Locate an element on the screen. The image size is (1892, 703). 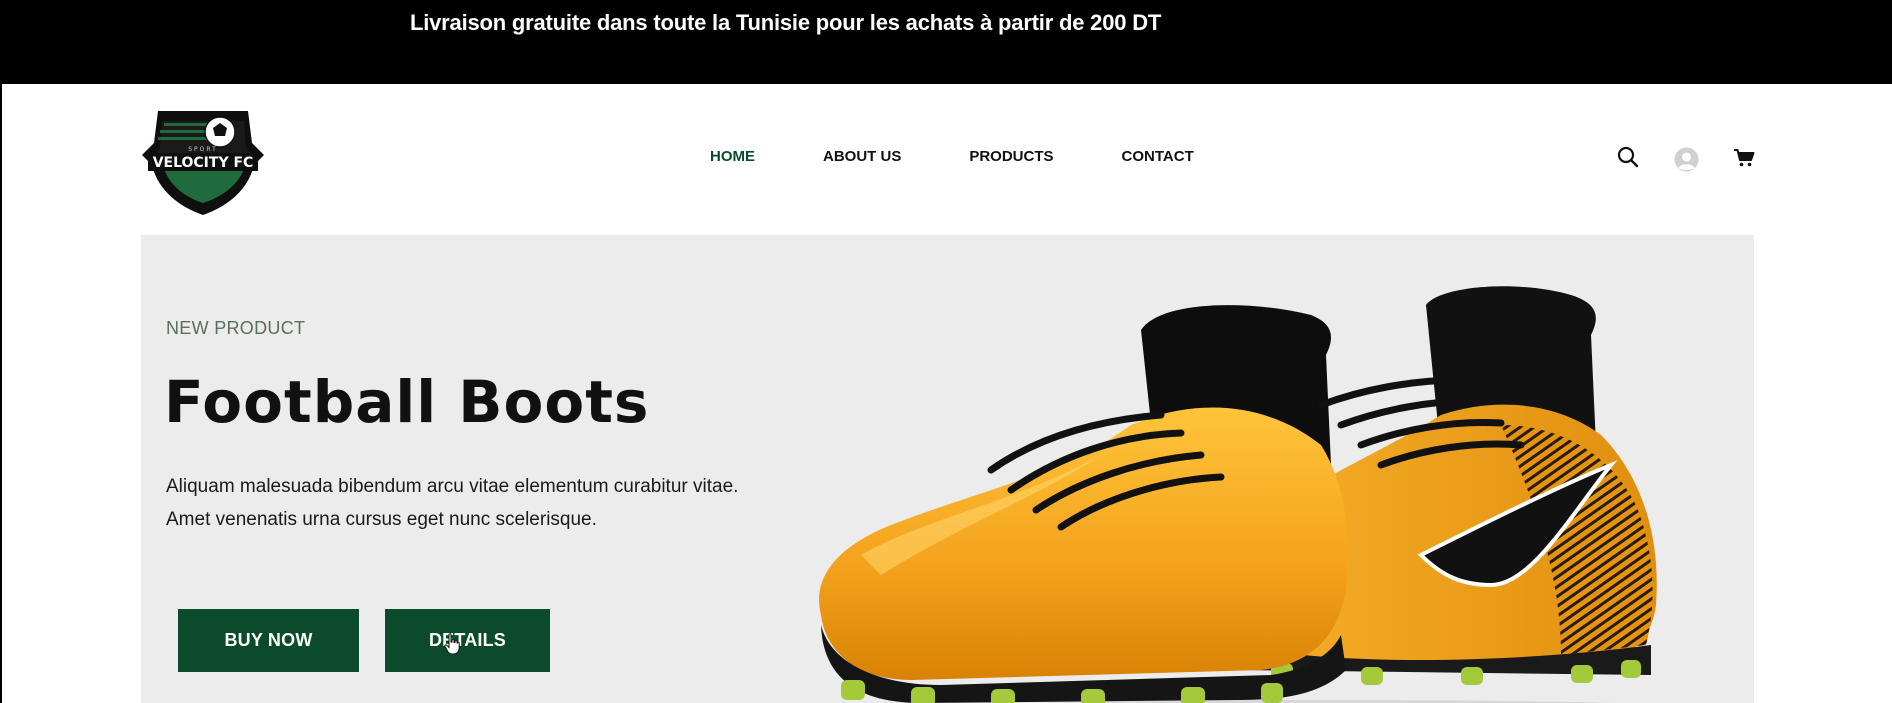
svg-text: SPORT is located at coordinates (203, 149).